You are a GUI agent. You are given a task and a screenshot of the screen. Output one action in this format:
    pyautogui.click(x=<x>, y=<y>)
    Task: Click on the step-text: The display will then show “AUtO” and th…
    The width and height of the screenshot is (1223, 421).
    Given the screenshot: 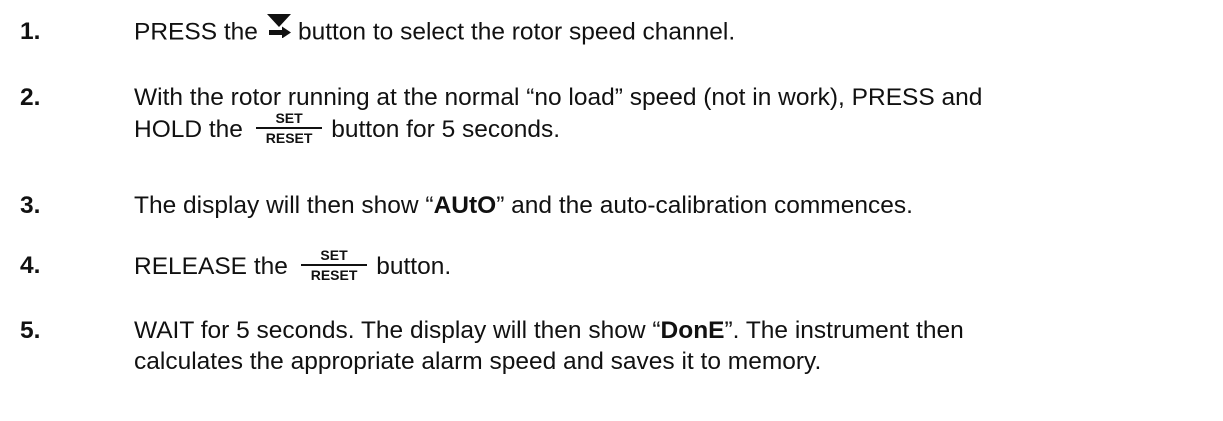 What is the action you would take?
    pyautogui.click(x=671, y=205)
    